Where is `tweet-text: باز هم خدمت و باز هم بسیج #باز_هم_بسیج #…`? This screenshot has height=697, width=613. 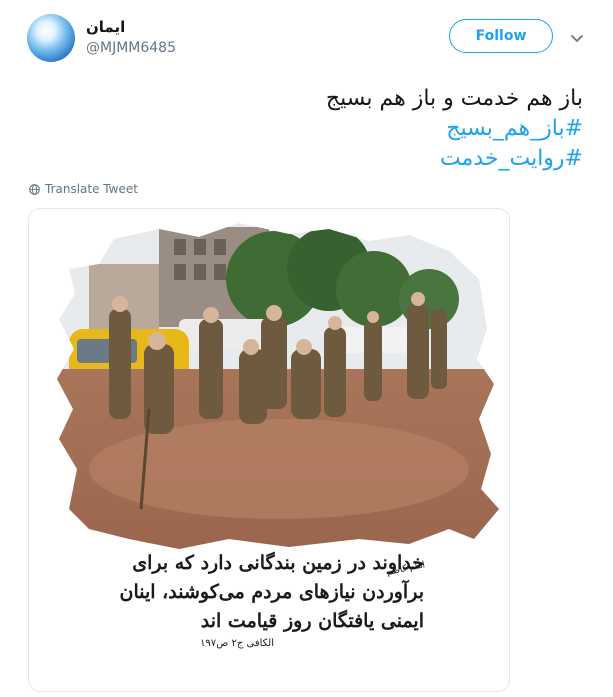
tweet-text: باز هم خدمت و باز هم بسیج #باز_هم_بسیج #… is located at coordinates (313, 129).